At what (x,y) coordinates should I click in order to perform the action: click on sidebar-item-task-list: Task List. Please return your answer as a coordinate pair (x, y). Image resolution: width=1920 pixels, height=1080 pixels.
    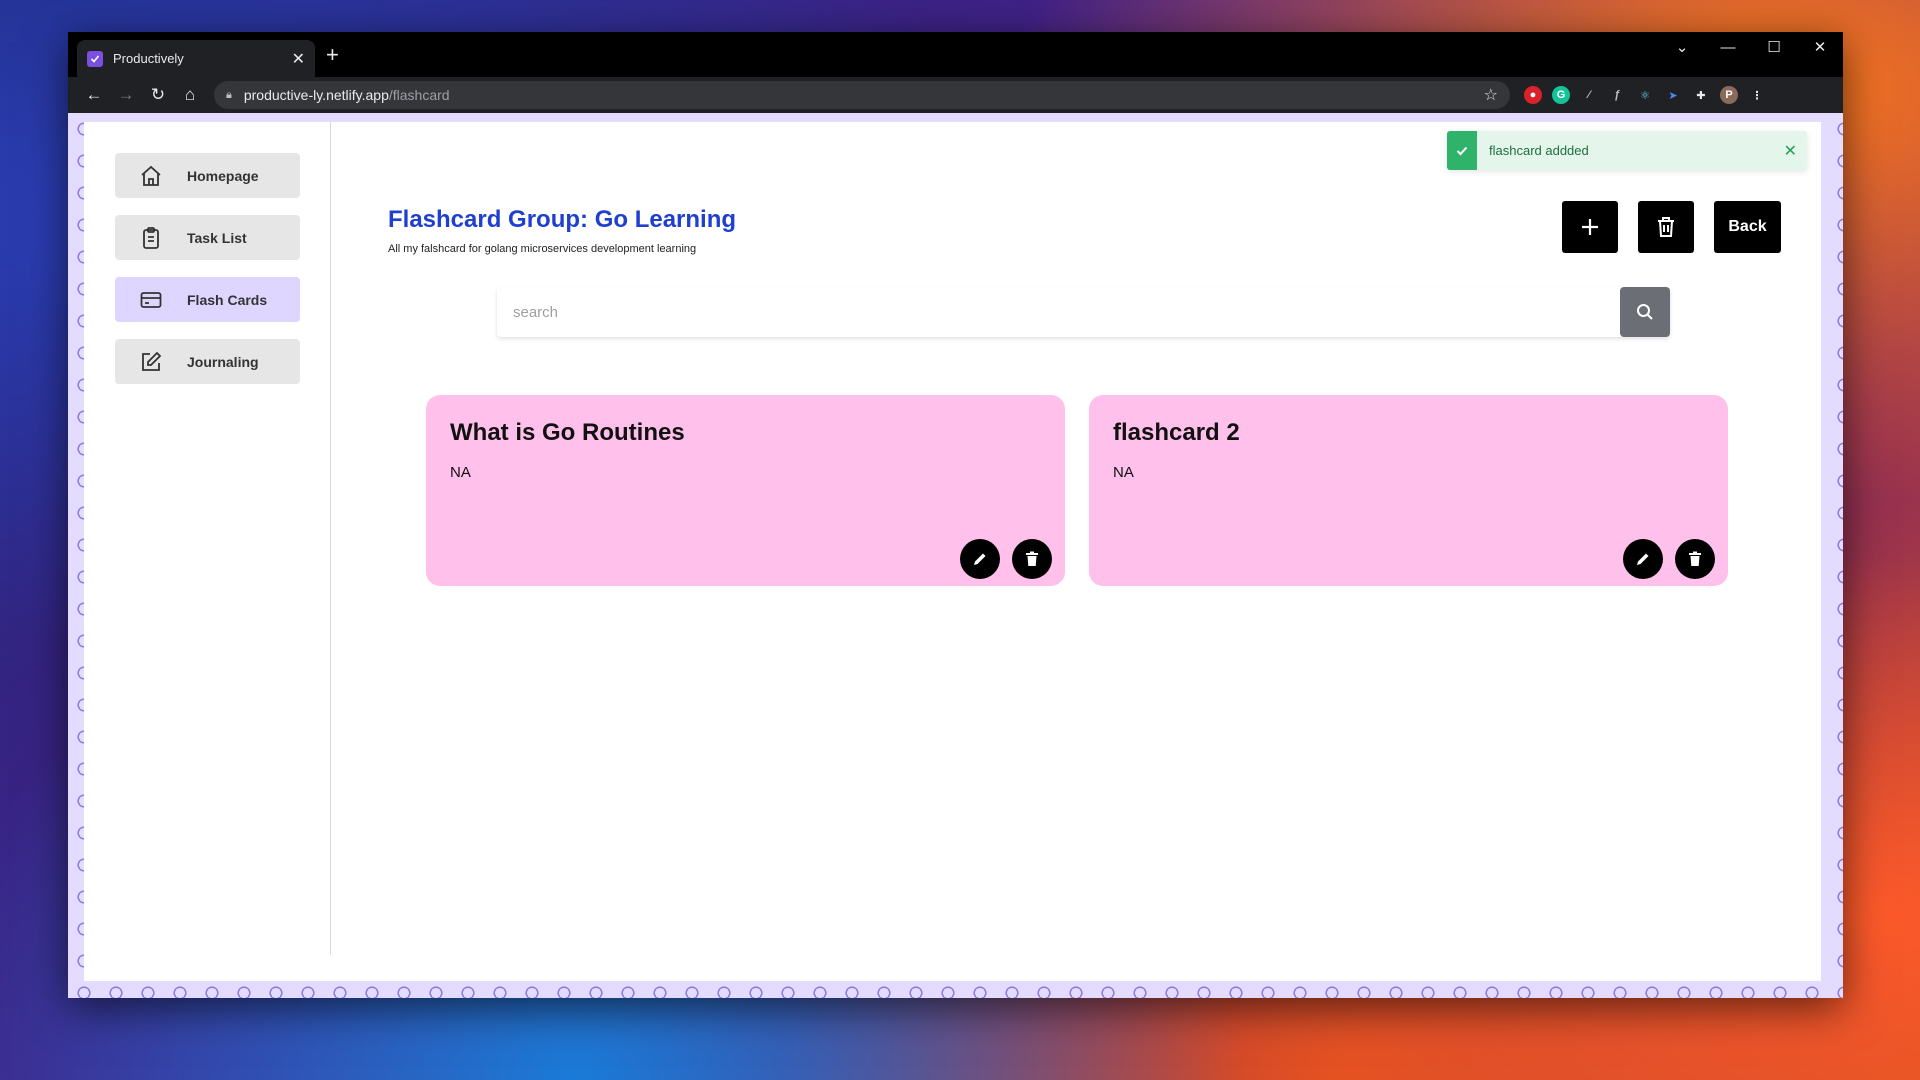
    Looking at the image, I should click on (207, 237).